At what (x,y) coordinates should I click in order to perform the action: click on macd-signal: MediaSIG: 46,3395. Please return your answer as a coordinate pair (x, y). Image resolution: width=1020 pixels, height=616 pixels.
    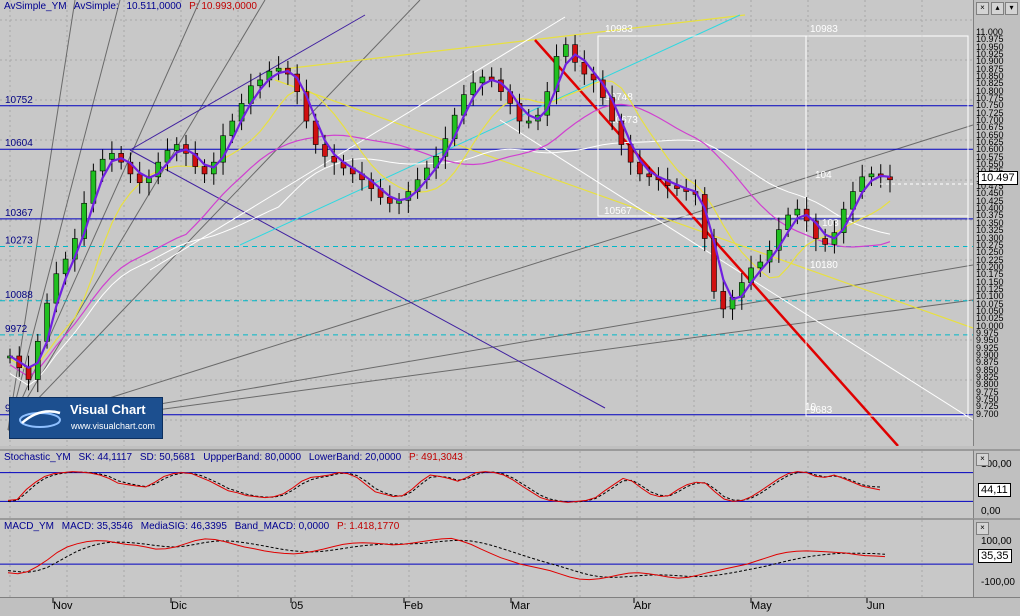
    Looking at the image, I should click on (183, 526).